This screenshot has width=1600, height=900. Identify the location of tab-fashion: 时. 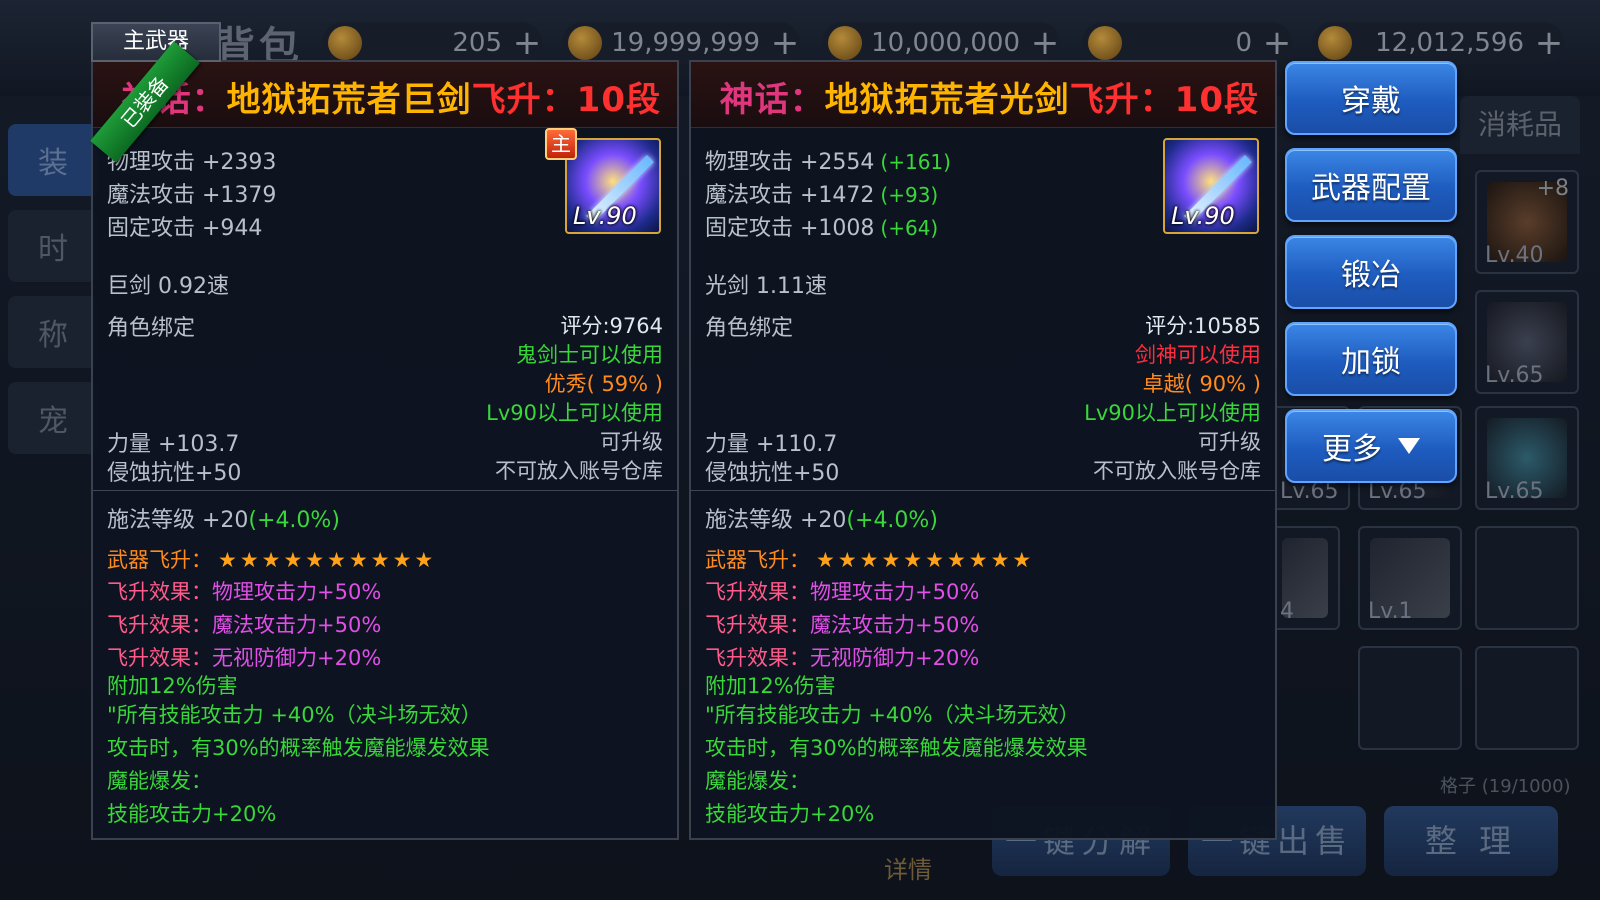
(53, 246).